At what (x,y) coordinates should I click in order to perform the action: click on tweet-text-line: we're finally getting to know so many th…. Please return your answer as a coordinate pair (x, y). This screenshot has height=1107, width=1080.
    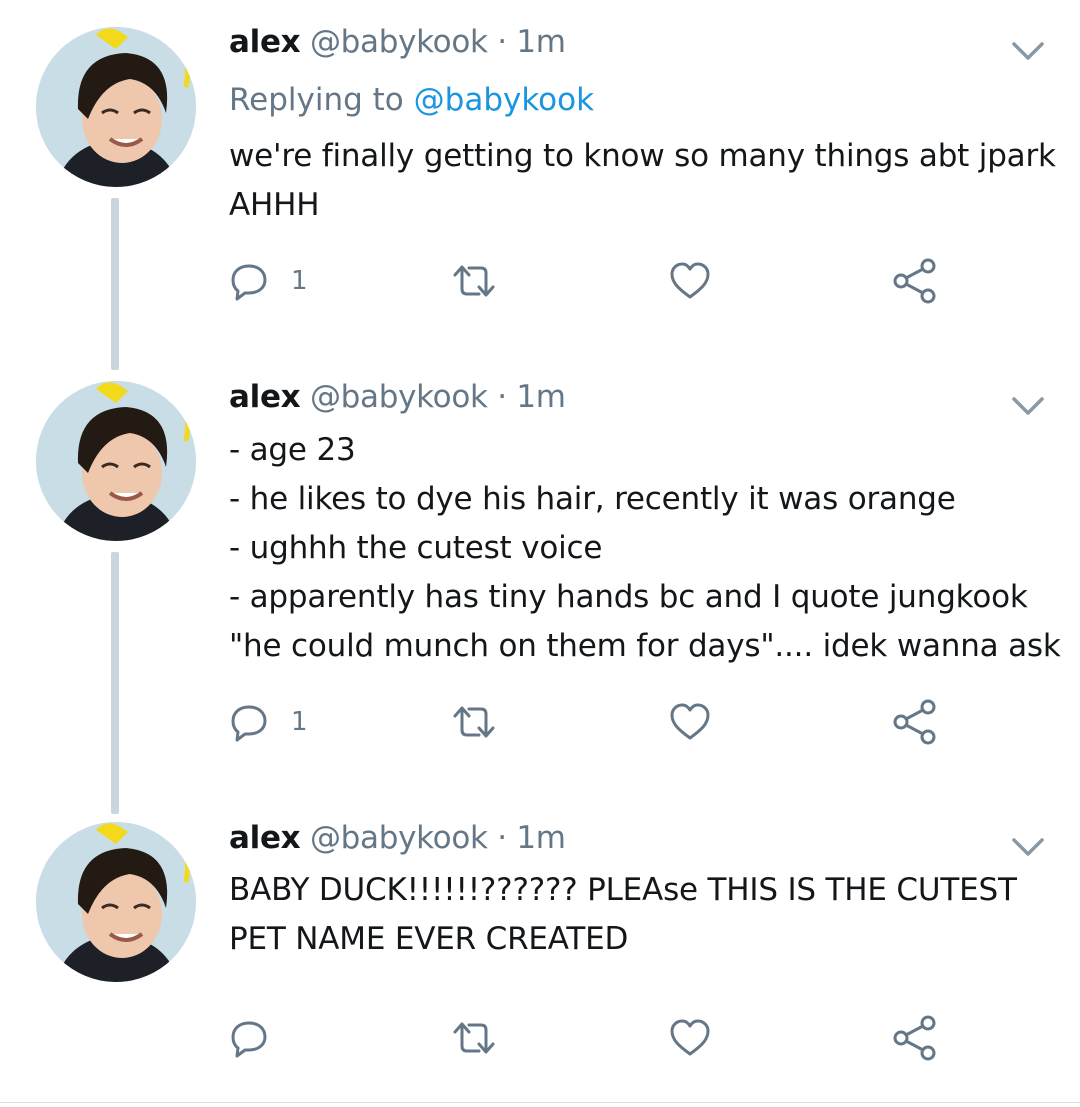
    Looking at the image, I should click on (642, 156).